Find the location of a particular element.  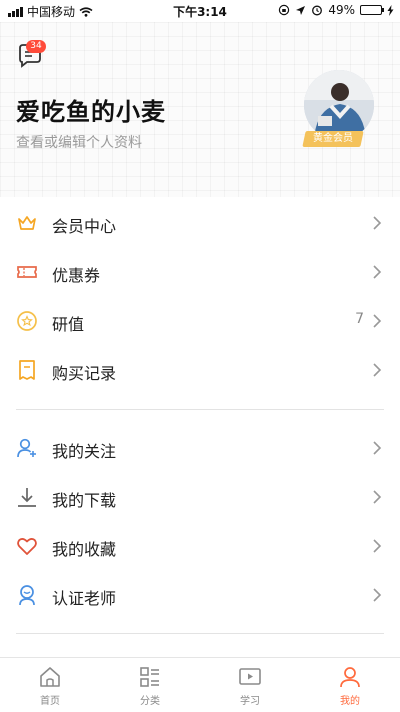

avatar is located at coordinates (339, 105).